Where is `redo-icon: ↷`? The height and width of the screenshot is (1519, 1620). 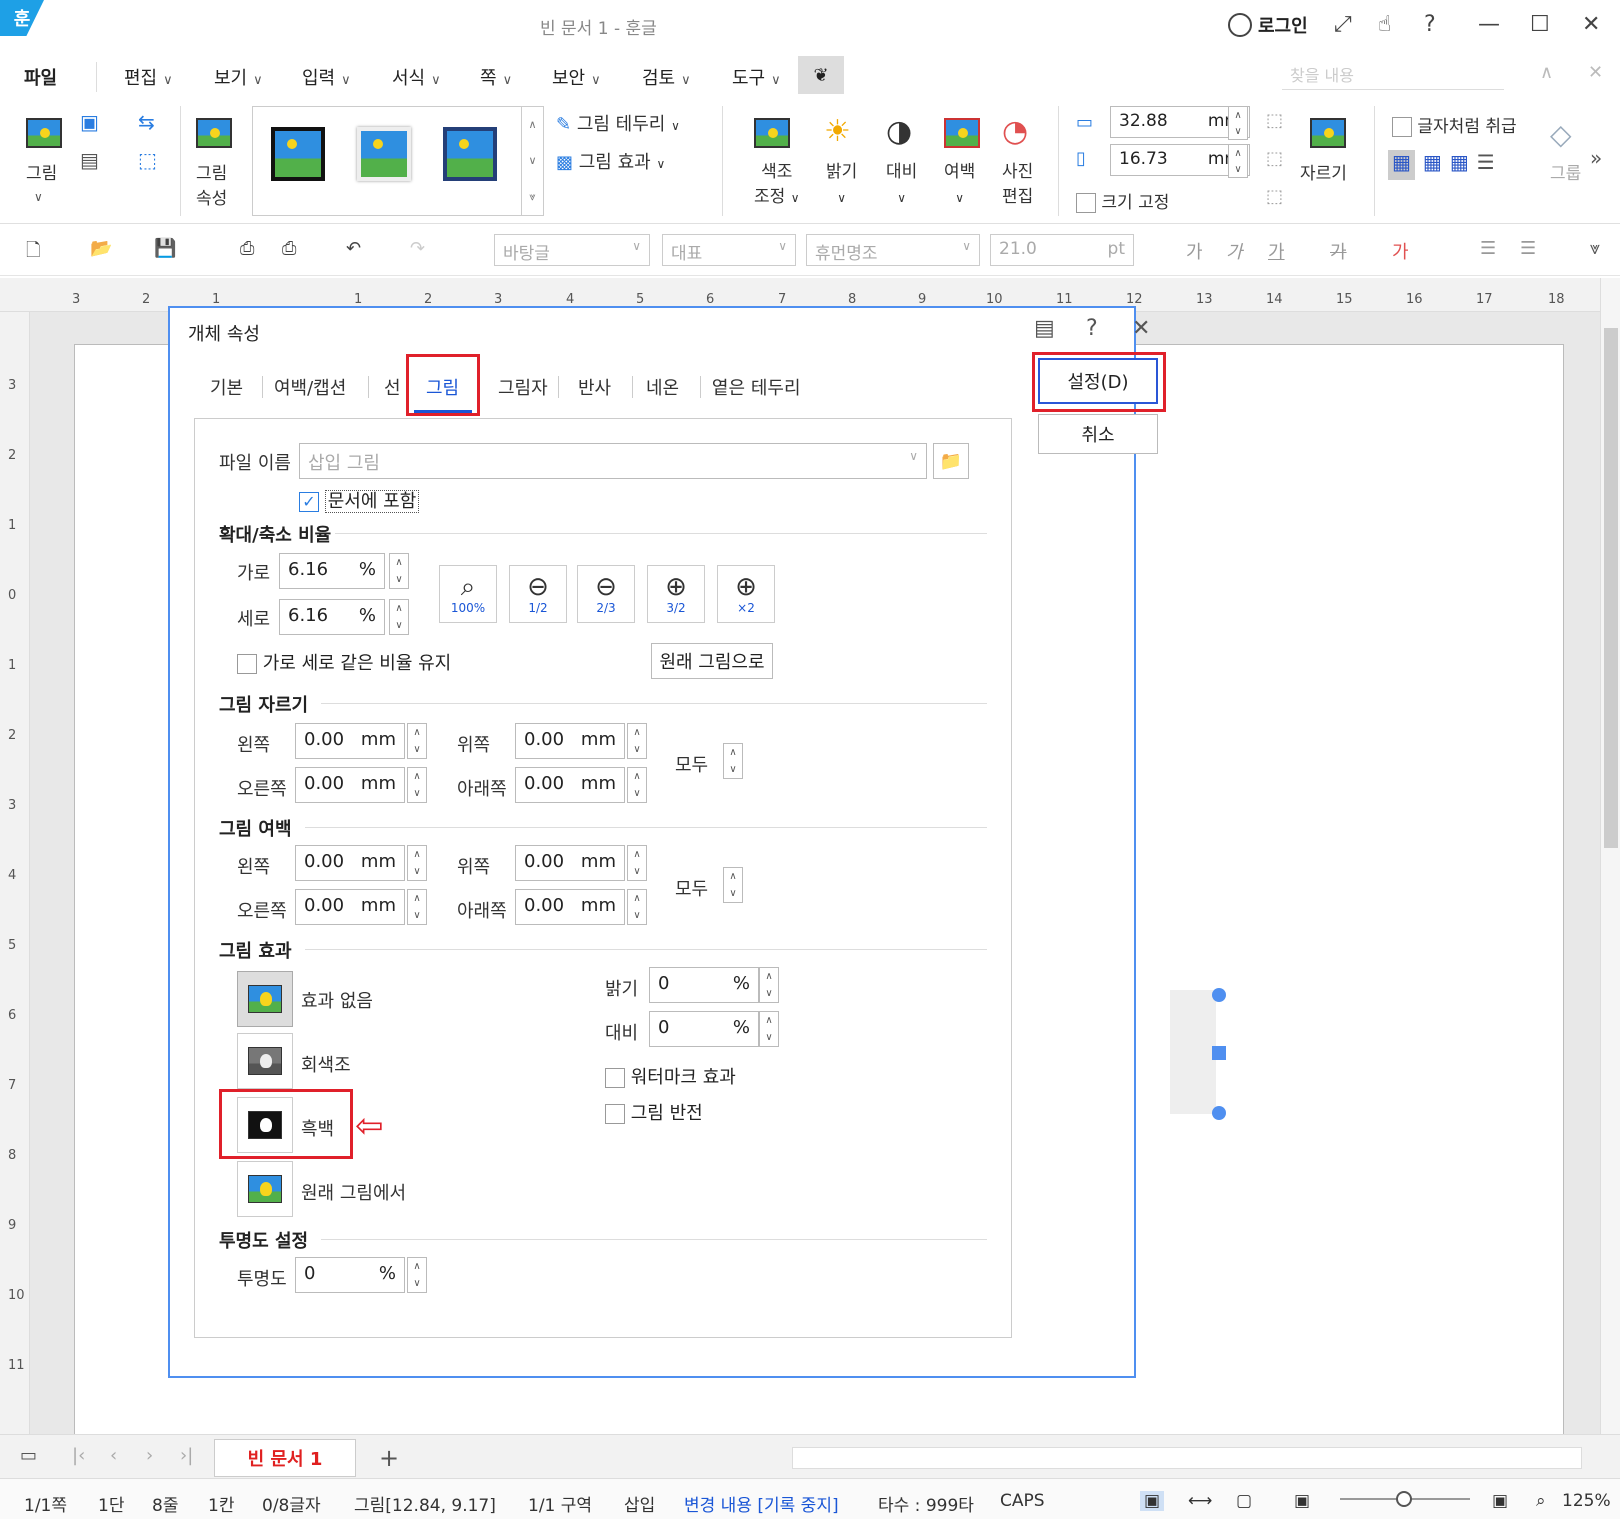
redo-icon: ↷ is located at coordinates (417, 248).